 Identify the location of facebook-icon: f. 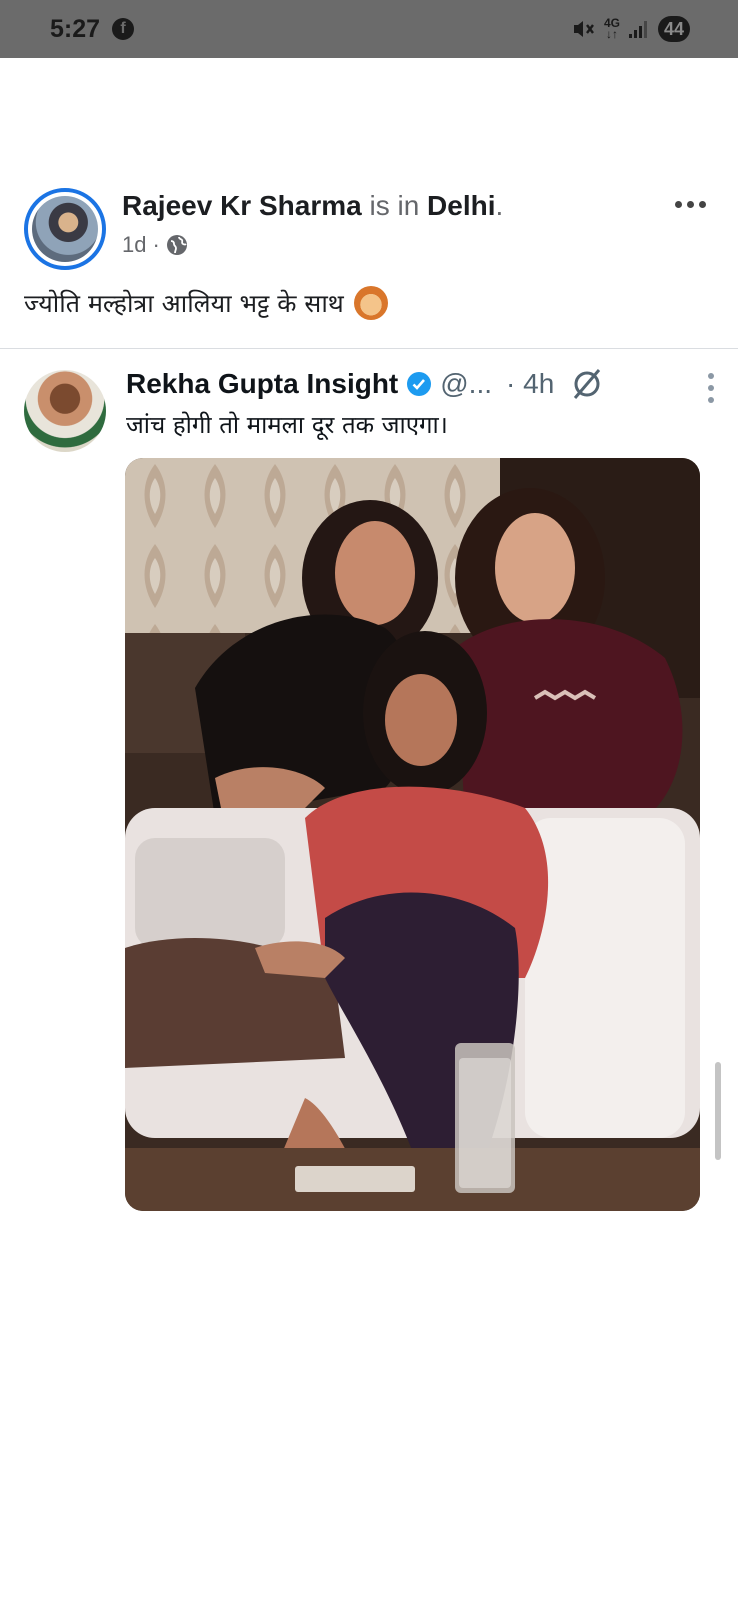
(123, 29).